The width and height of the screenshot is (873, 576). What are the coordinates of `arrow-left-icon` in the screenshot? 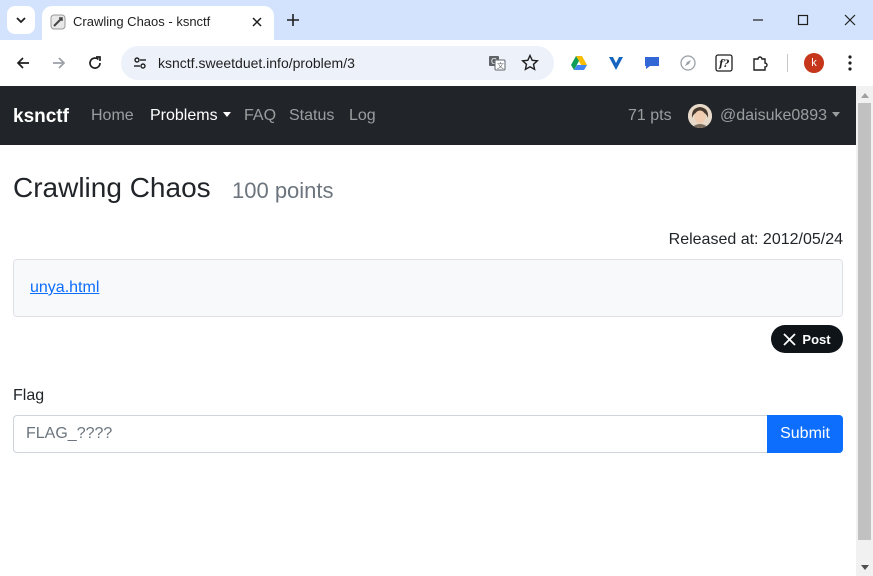 It's located at (22, 63).